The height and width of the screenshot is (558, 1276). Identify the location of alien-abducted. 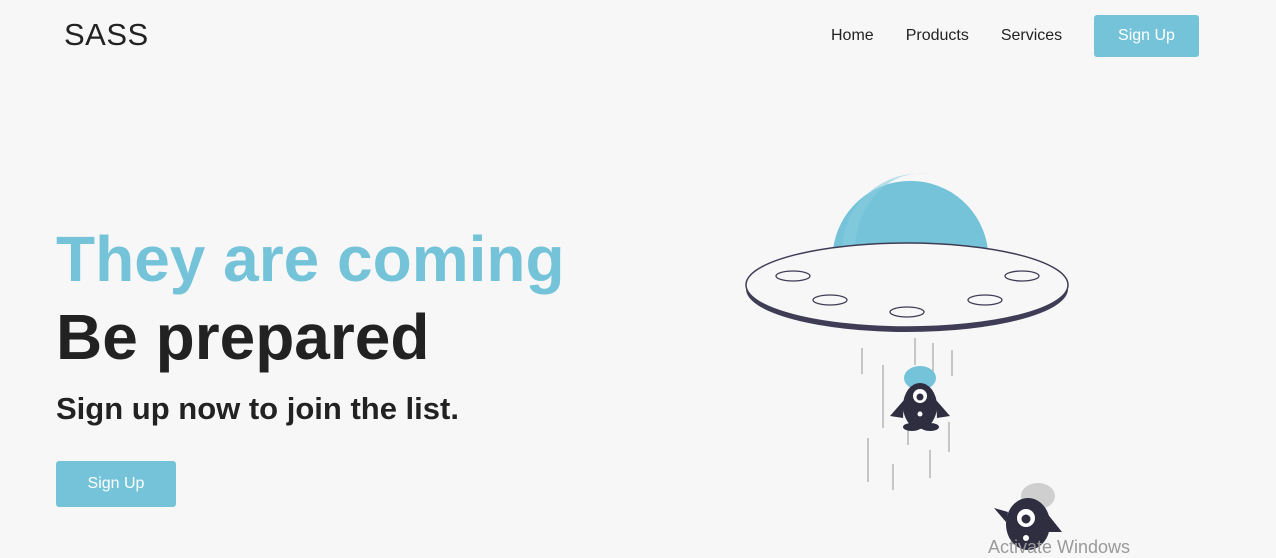
(920, 398).